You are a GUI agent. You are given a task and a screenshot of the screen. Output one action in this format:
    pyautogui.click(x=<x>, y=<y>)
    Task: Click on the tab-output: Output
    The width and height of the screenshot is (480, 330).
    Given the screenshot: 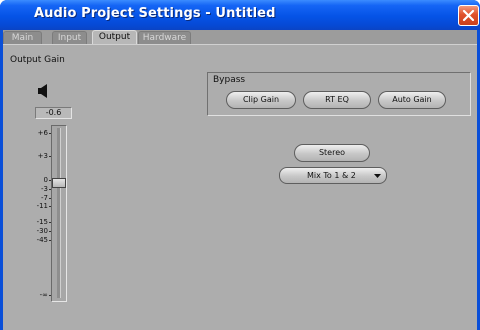 What is the action you would take?
    pyautogui.click(x=114, y=37)
    